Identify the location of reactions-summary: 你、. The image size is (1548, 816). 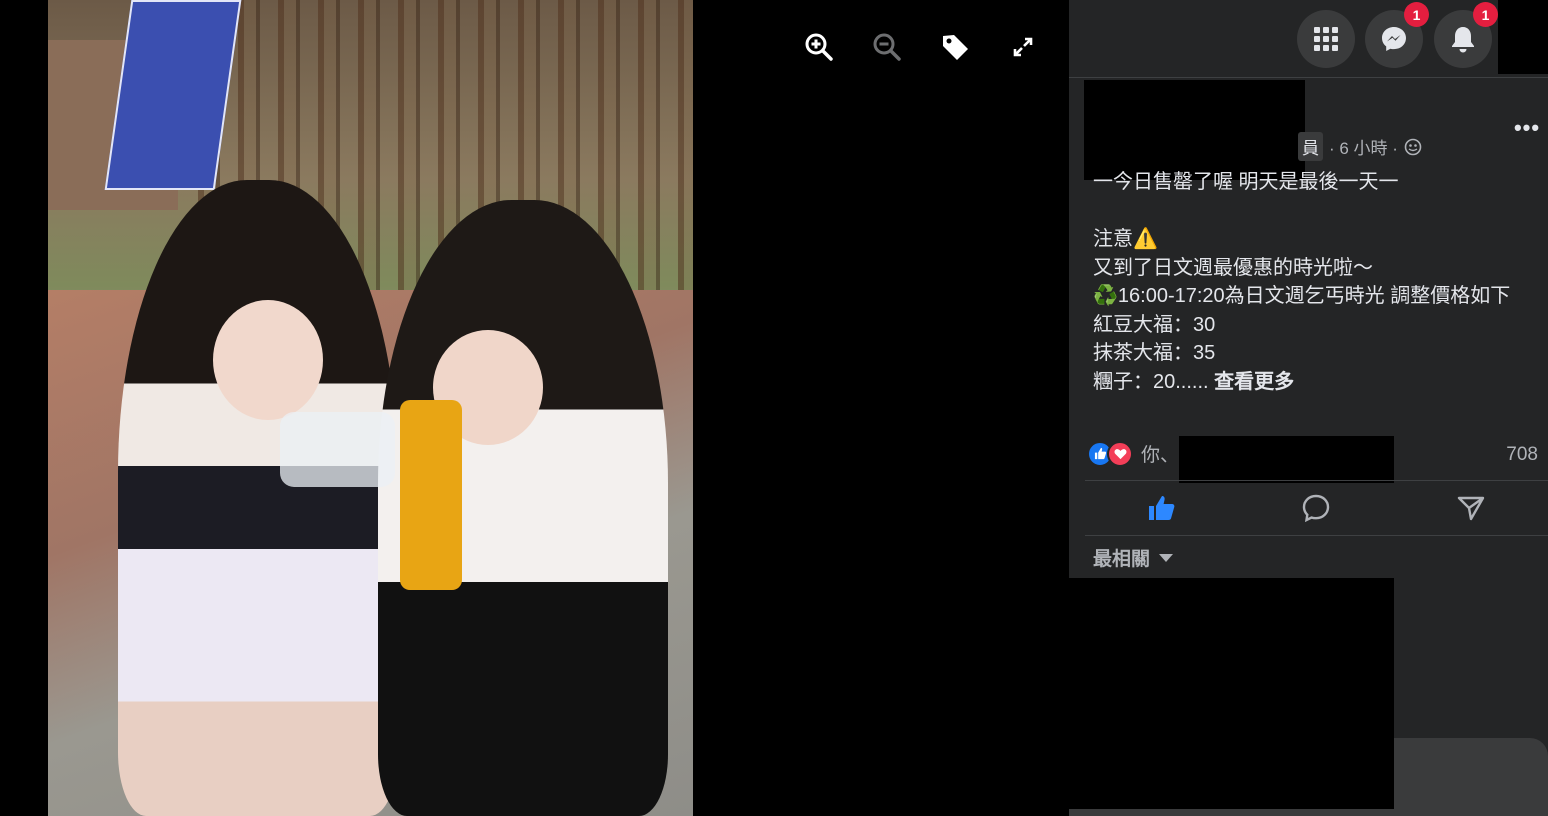
(1133, 453).